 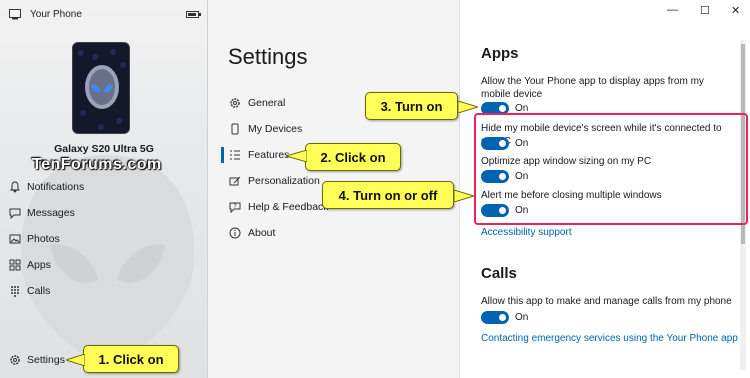 What do you see at coordinates (14, 239) in the screenshot?
I see `photo-icon` at bounding box center [14, 239].